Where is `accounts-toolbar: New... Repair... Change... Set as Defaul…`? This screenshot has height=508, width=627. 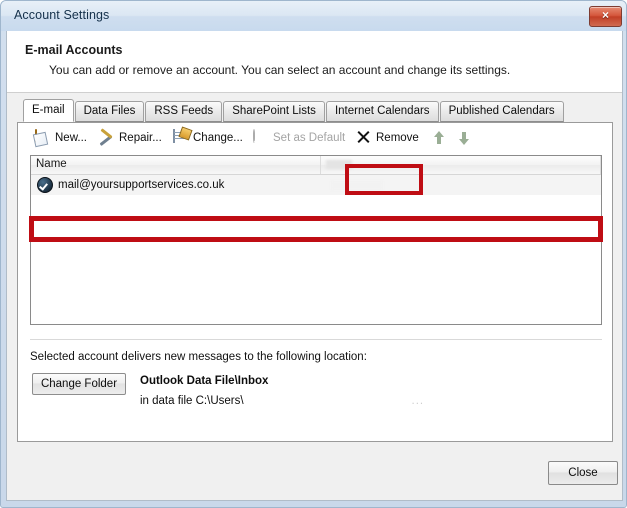
accounts-toolbar: New... Repair... Change... Set as Defaul… is located at coordinates (315, 138).